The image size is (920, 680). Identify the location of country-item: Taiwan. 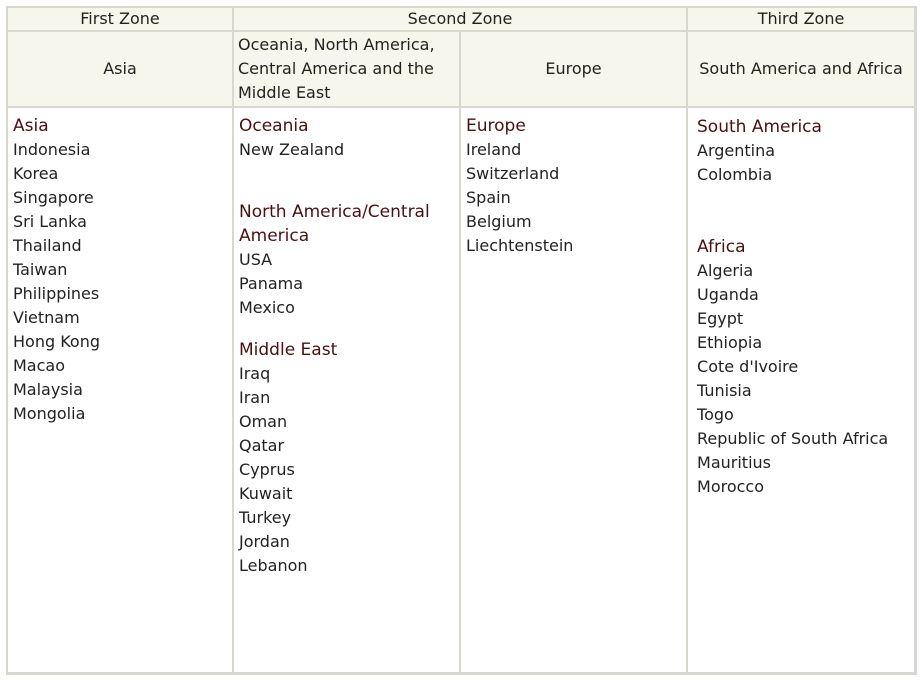
(40, 269).